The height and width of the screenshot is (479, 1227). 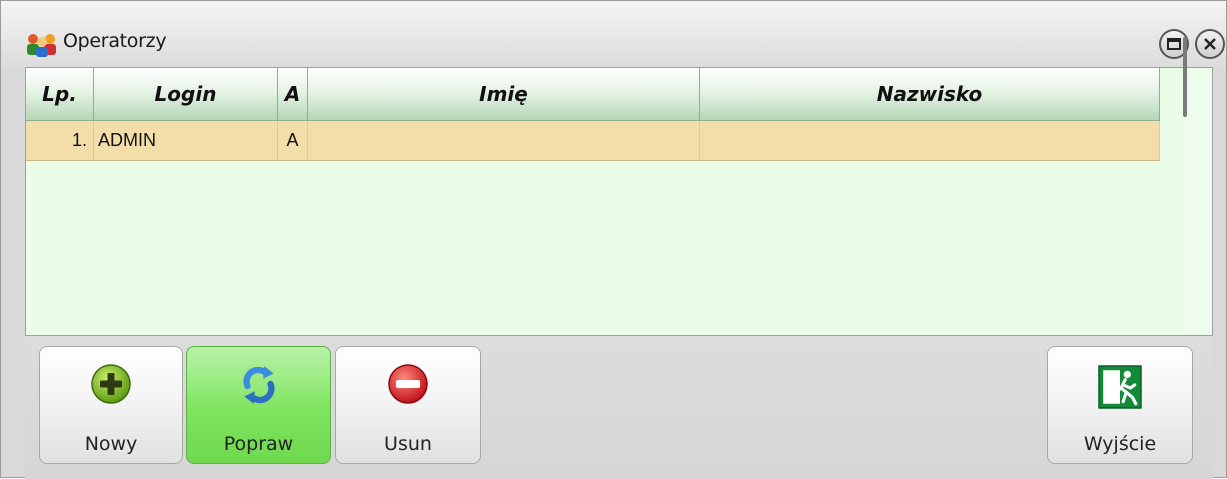 What do you see at coordinates (408, 444) in the screenshot?
I see `delete-button-label: Usun` at bounding box center [408, 444].